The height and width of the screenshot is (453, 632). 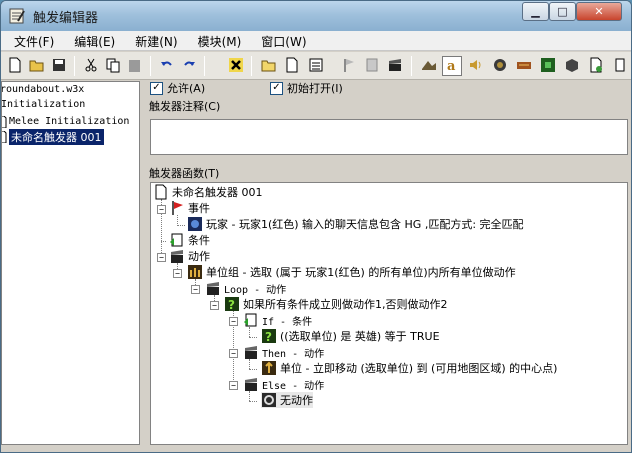 I want to click on cut-icon, so click(x=91, y=66).